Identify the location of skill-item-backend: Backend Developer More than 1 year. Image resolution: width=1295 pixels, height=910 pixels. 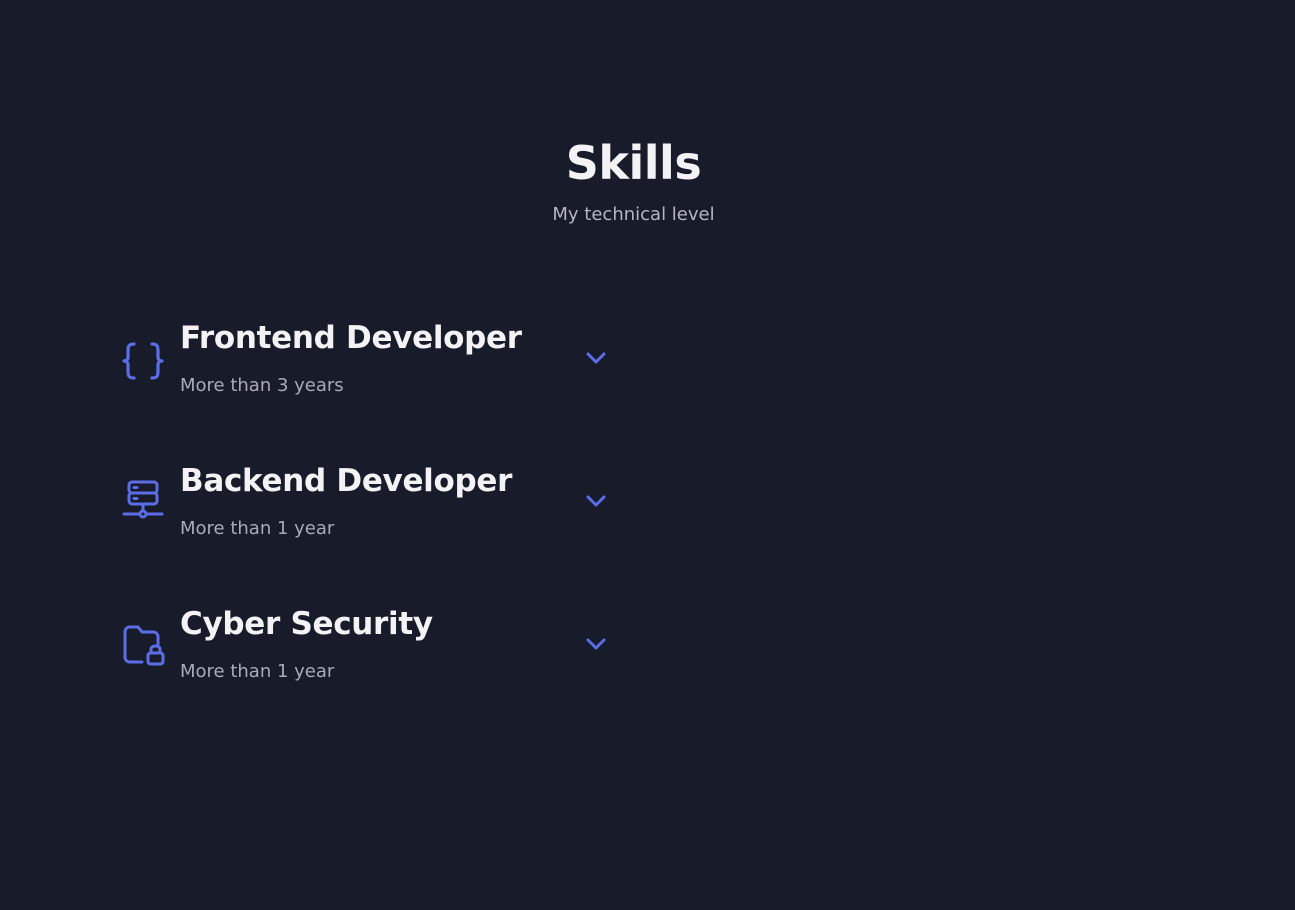
(368, 511).